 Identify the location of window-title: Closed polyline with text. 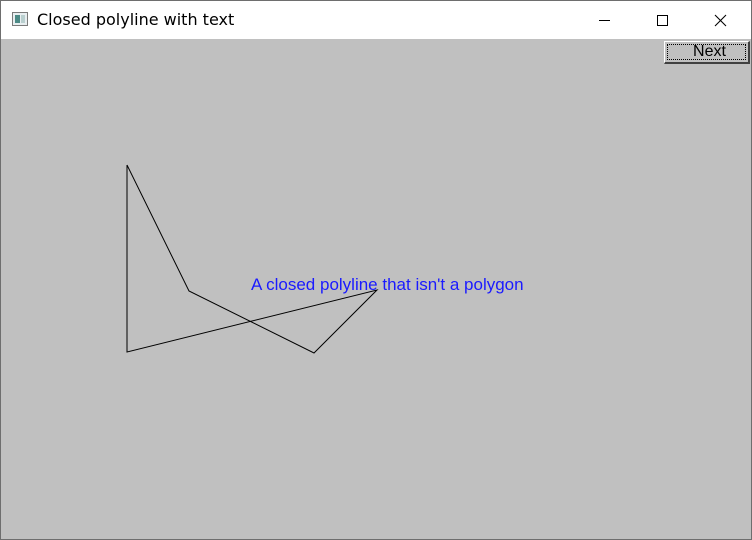
(136, 19).